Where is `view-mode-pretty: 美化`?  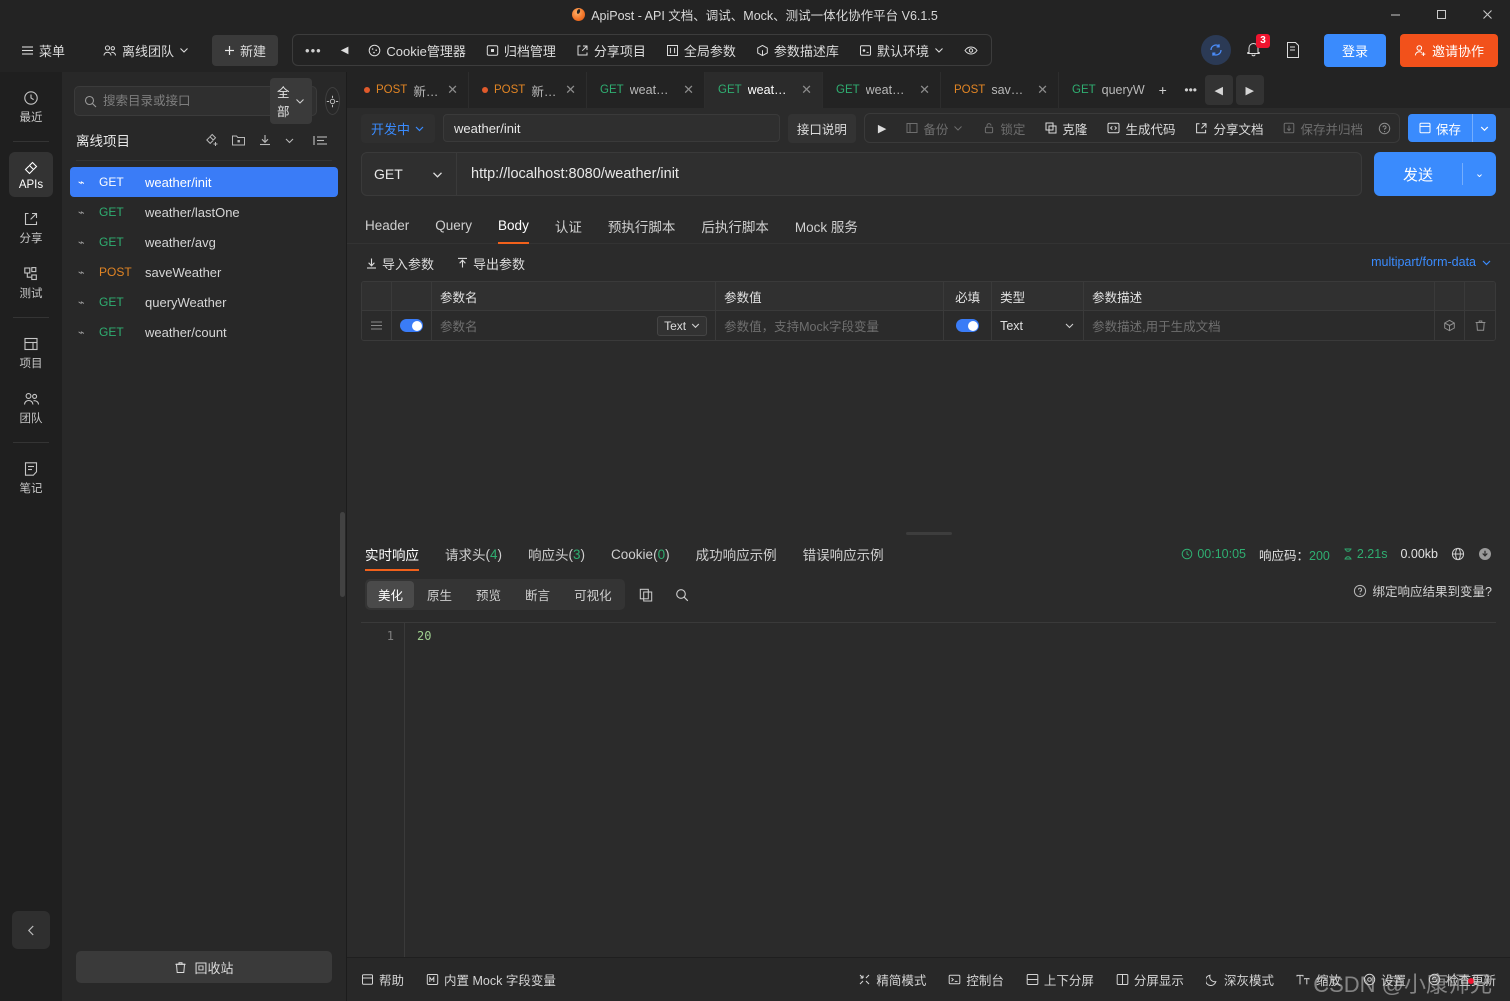 view-mode-pretty: 美化 is located at coordinates (391, 594).